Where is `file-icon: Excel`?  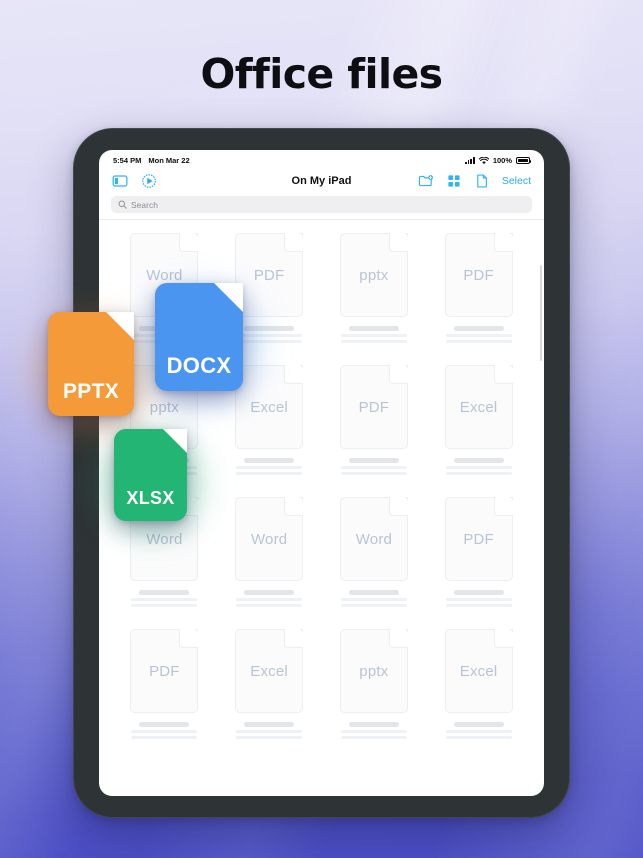
file-icon: Excel is located at coordinates (478, 671).